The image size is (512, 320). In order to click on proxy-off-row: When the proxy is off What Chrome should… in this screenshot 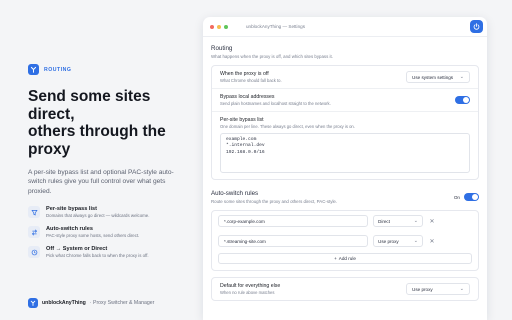, I will do `click(345, 77)`.